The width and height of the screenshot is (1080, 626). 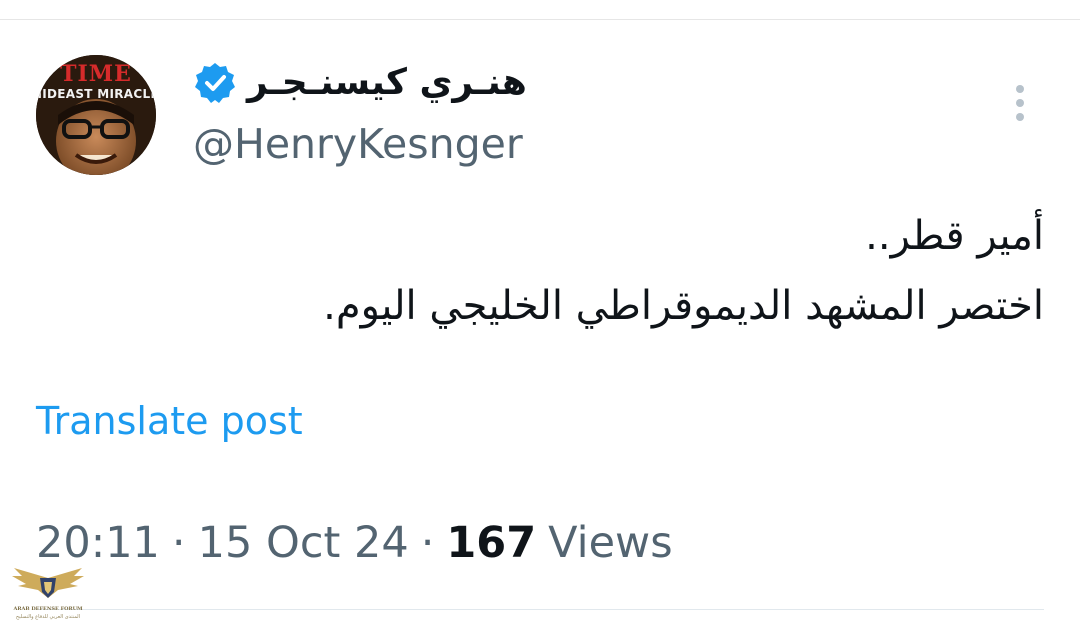 I want to click on more-options-button, so click(x=1020, y=103).